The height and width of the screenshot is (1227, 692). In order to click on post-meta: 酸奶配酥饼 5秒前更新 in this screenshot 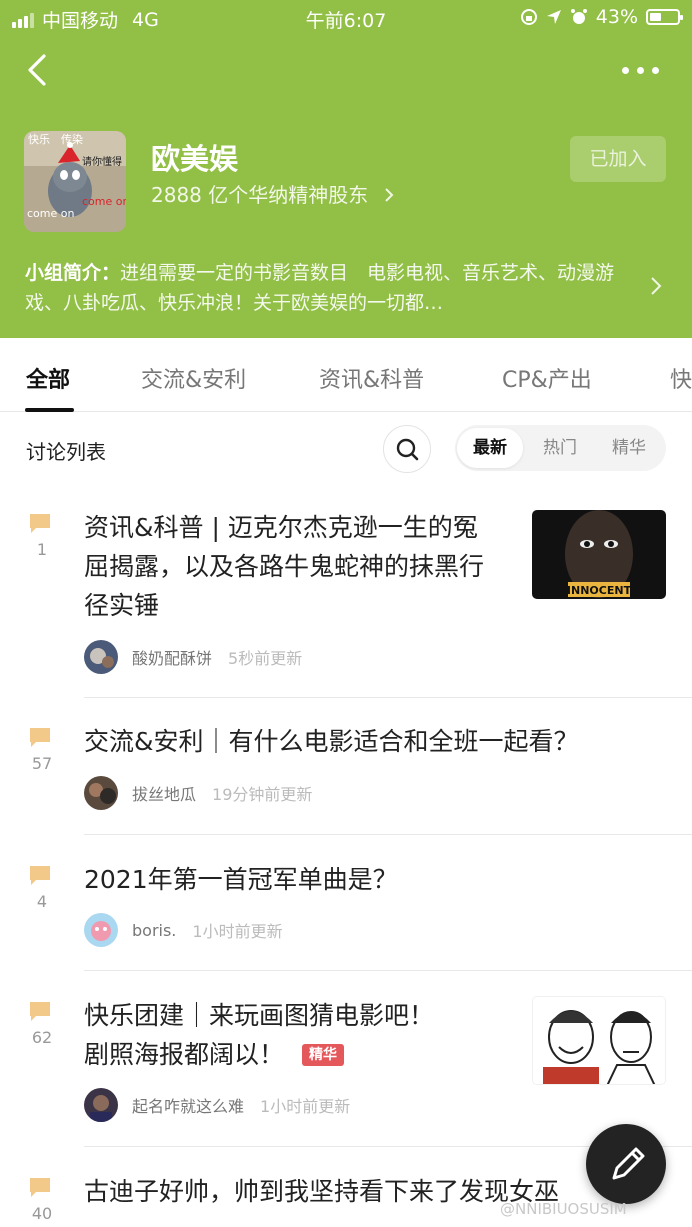, I will do `click(193, 657)`.